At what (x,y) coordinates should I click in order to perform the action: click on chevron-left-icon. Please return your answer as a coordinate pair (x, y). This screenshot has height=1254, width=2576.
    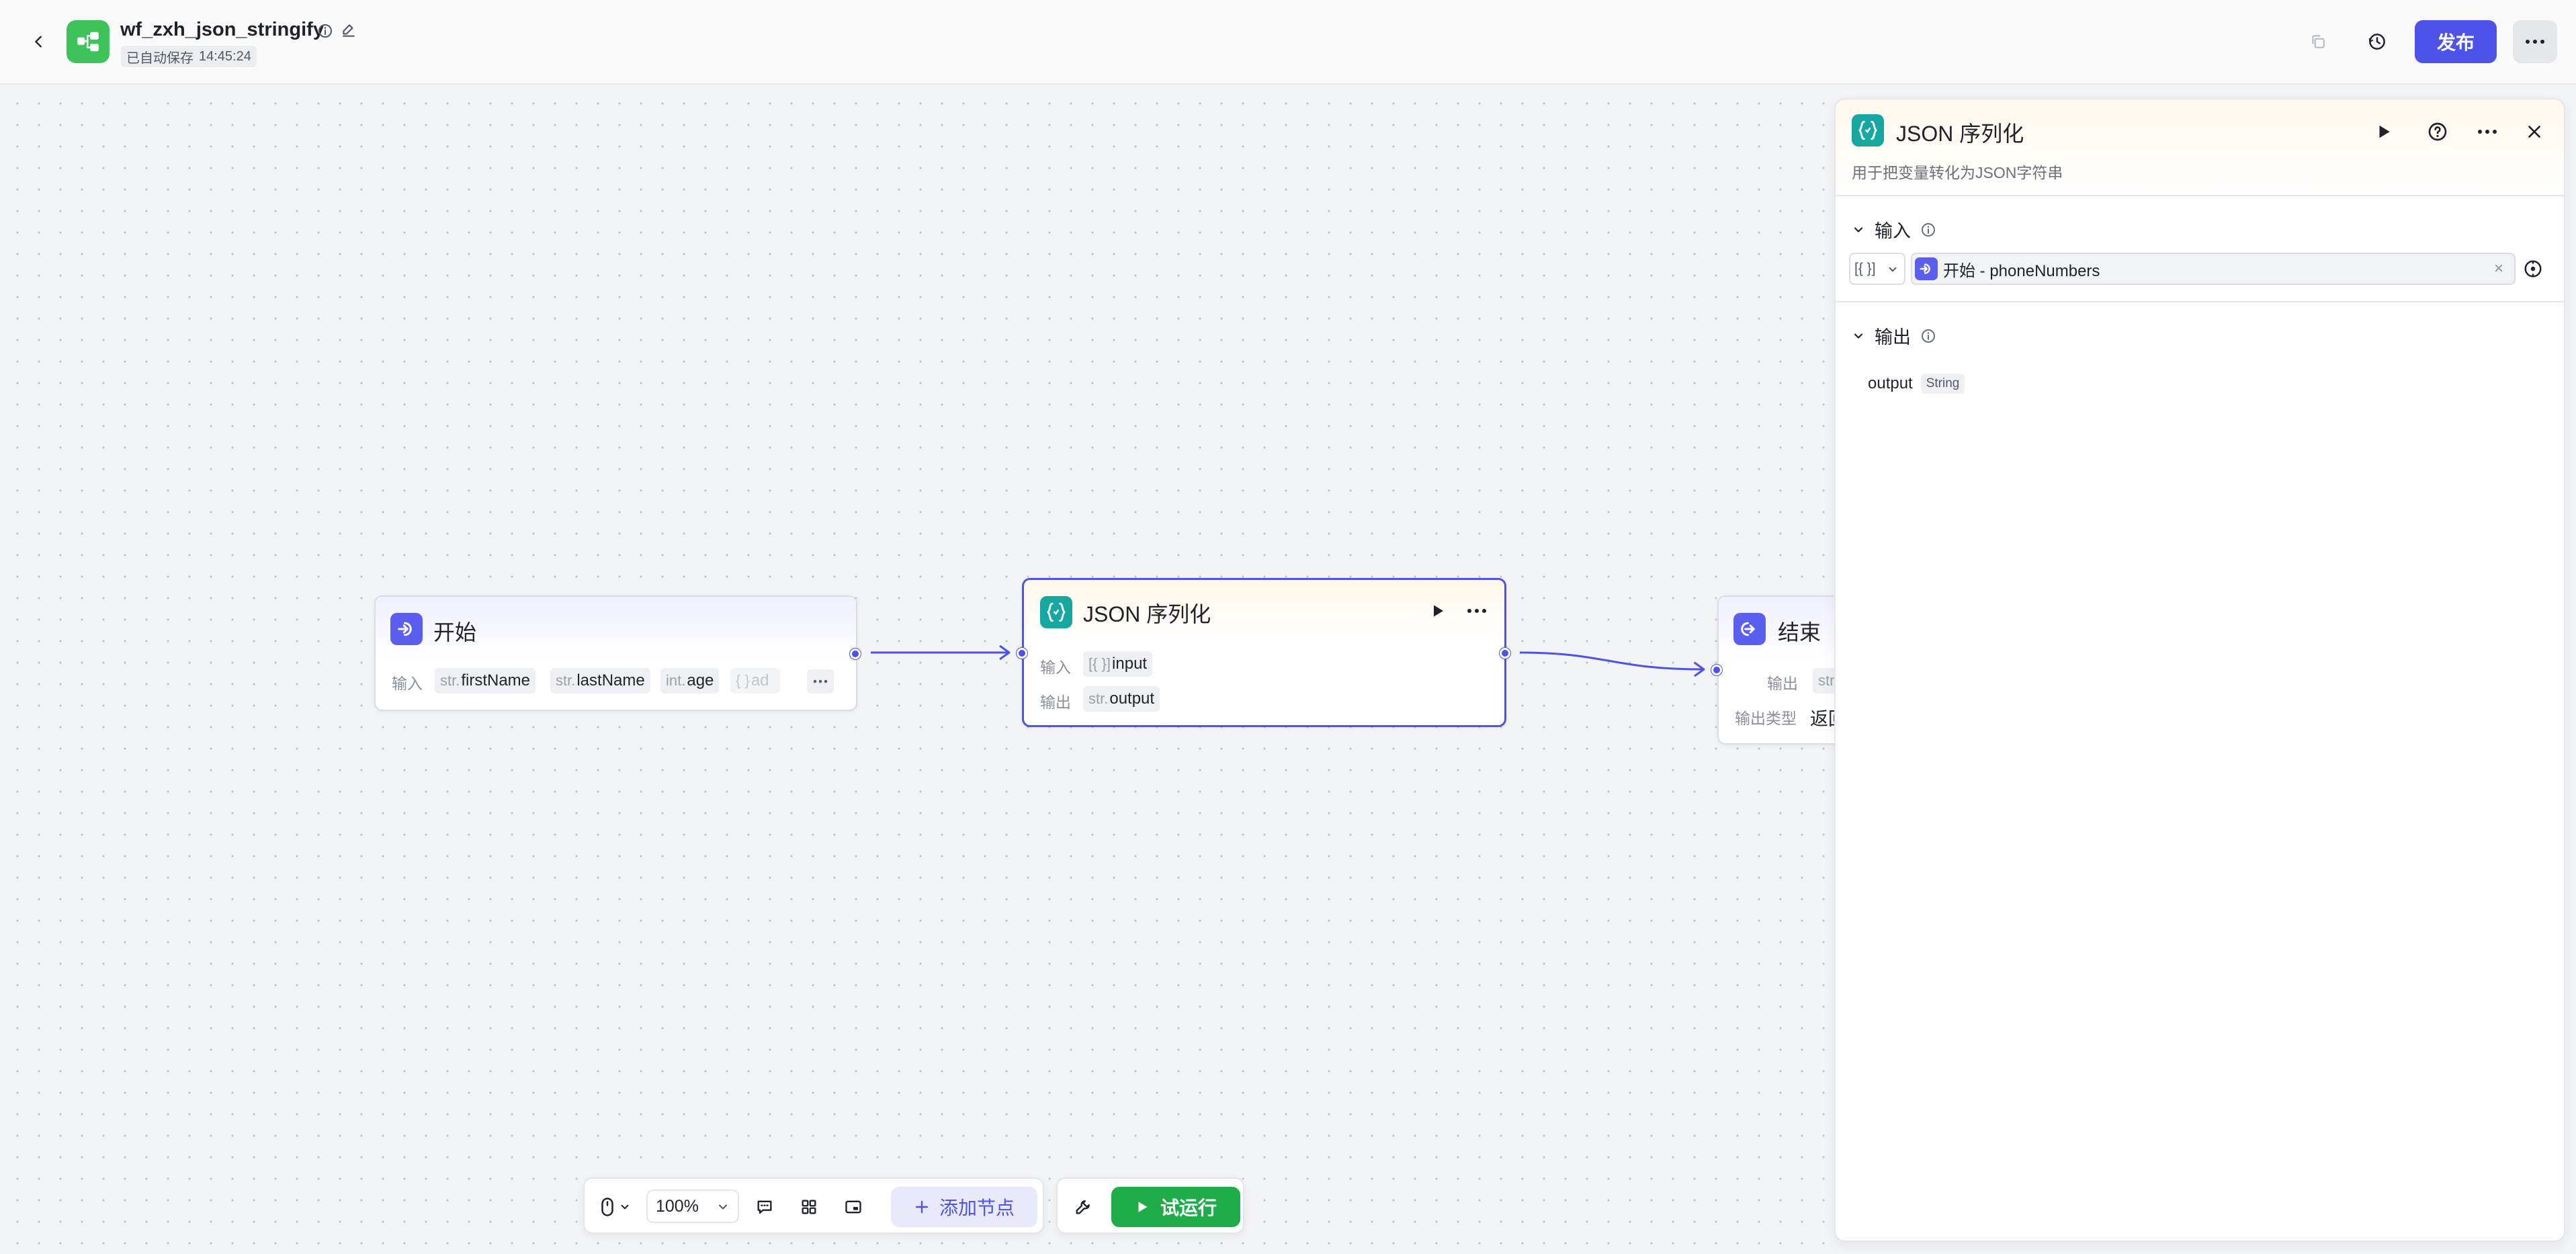
    Looking at the image, I should click on (38, 42).